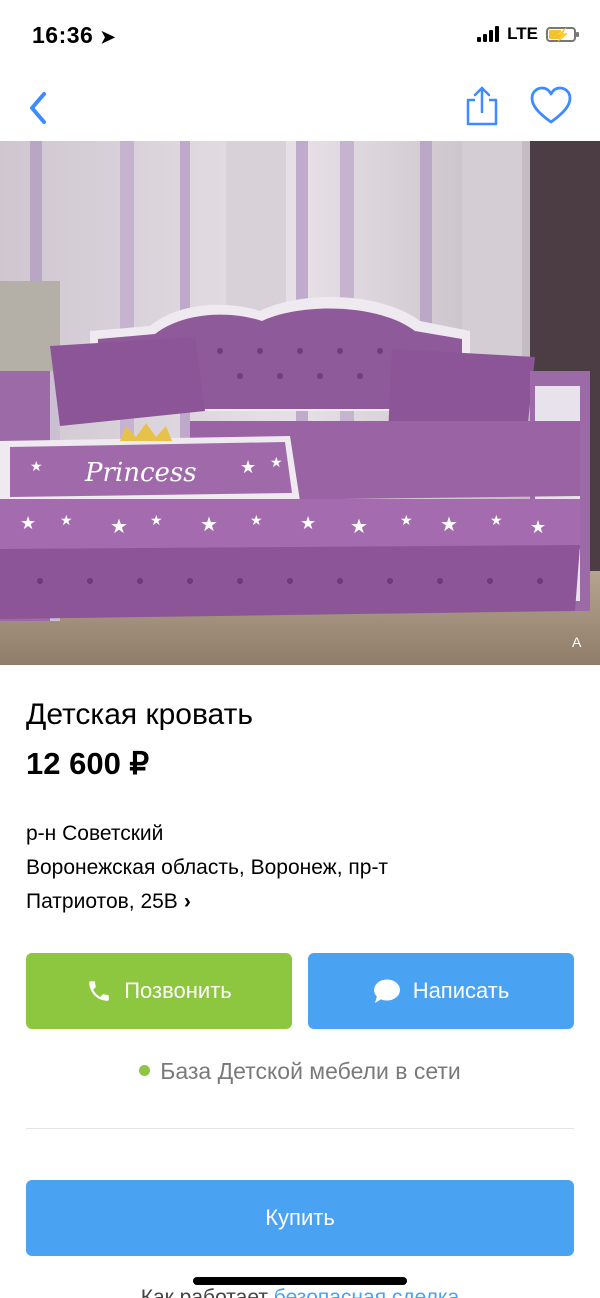 This screenshot has width=600, height=1298. Describe the element at coordinates (108, 37) in the screenshot. I see `location-arrow-icon: ➤` at that location.